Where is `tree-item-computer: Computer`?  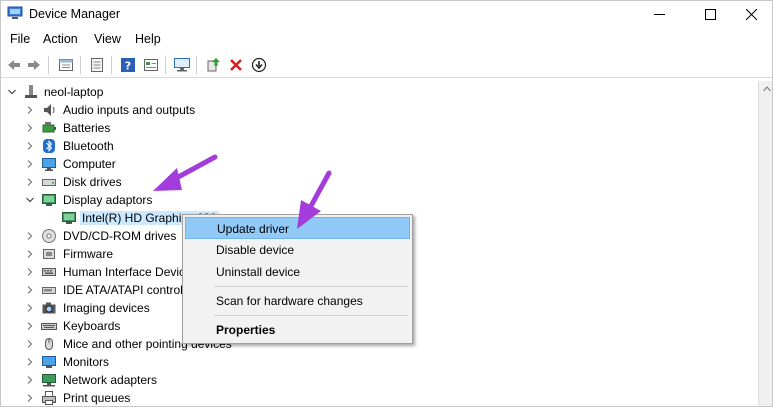
tree-item-computer: Computer is located at coordinates (151, 164).